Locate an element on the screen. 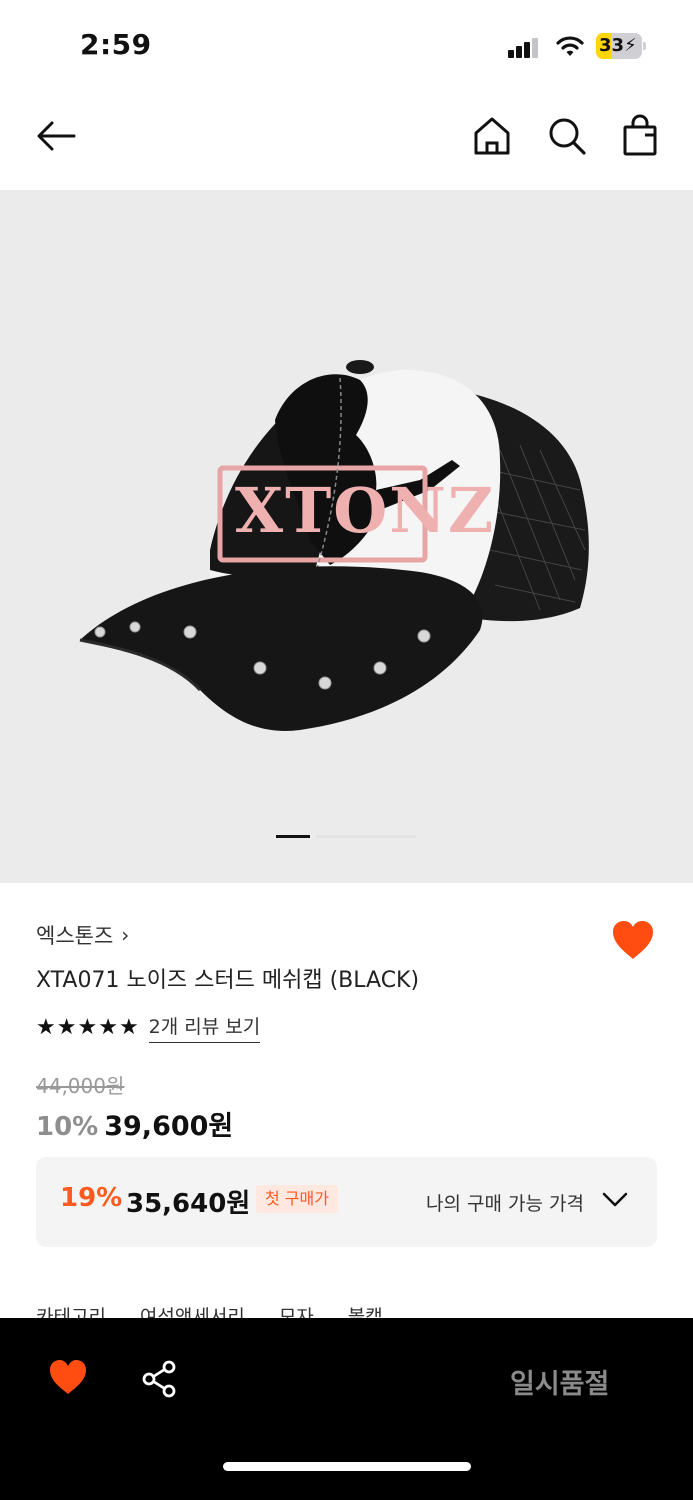 This screenshot has height=1500, width=693. inactive-page-track is located at coordinates (366, 836).